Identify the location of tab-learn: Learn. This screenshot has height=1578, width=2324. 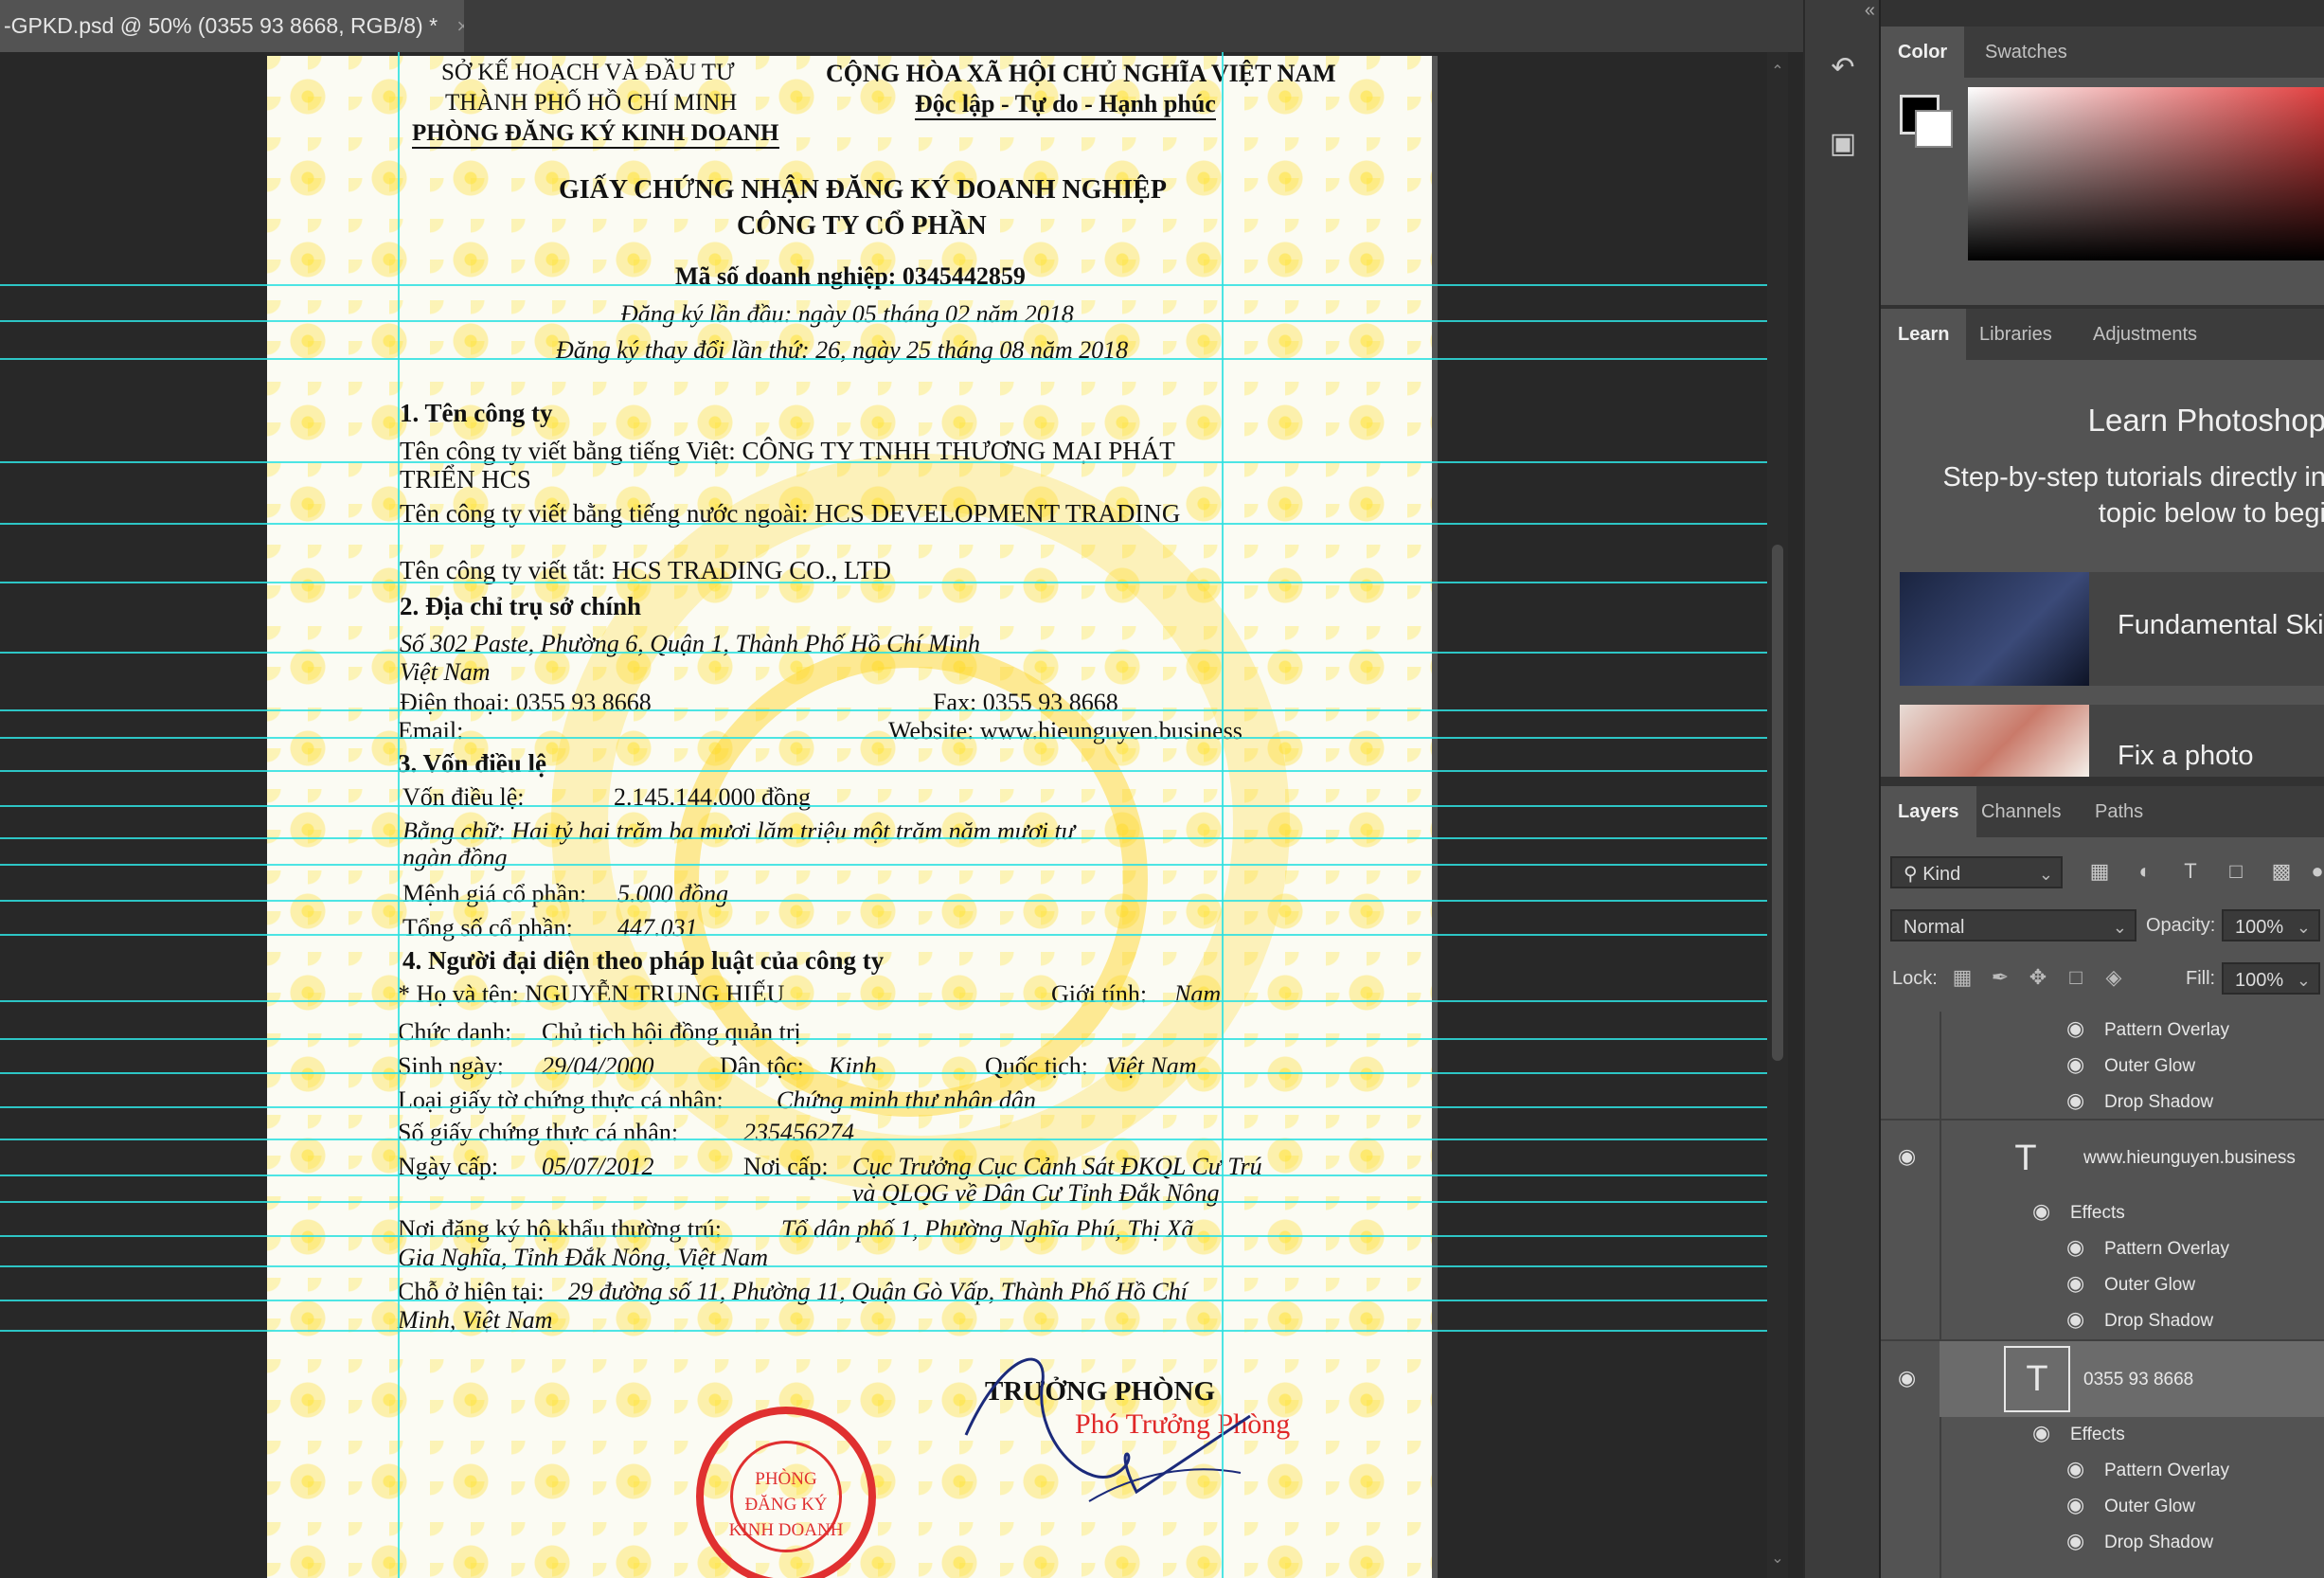
(1924, 334).